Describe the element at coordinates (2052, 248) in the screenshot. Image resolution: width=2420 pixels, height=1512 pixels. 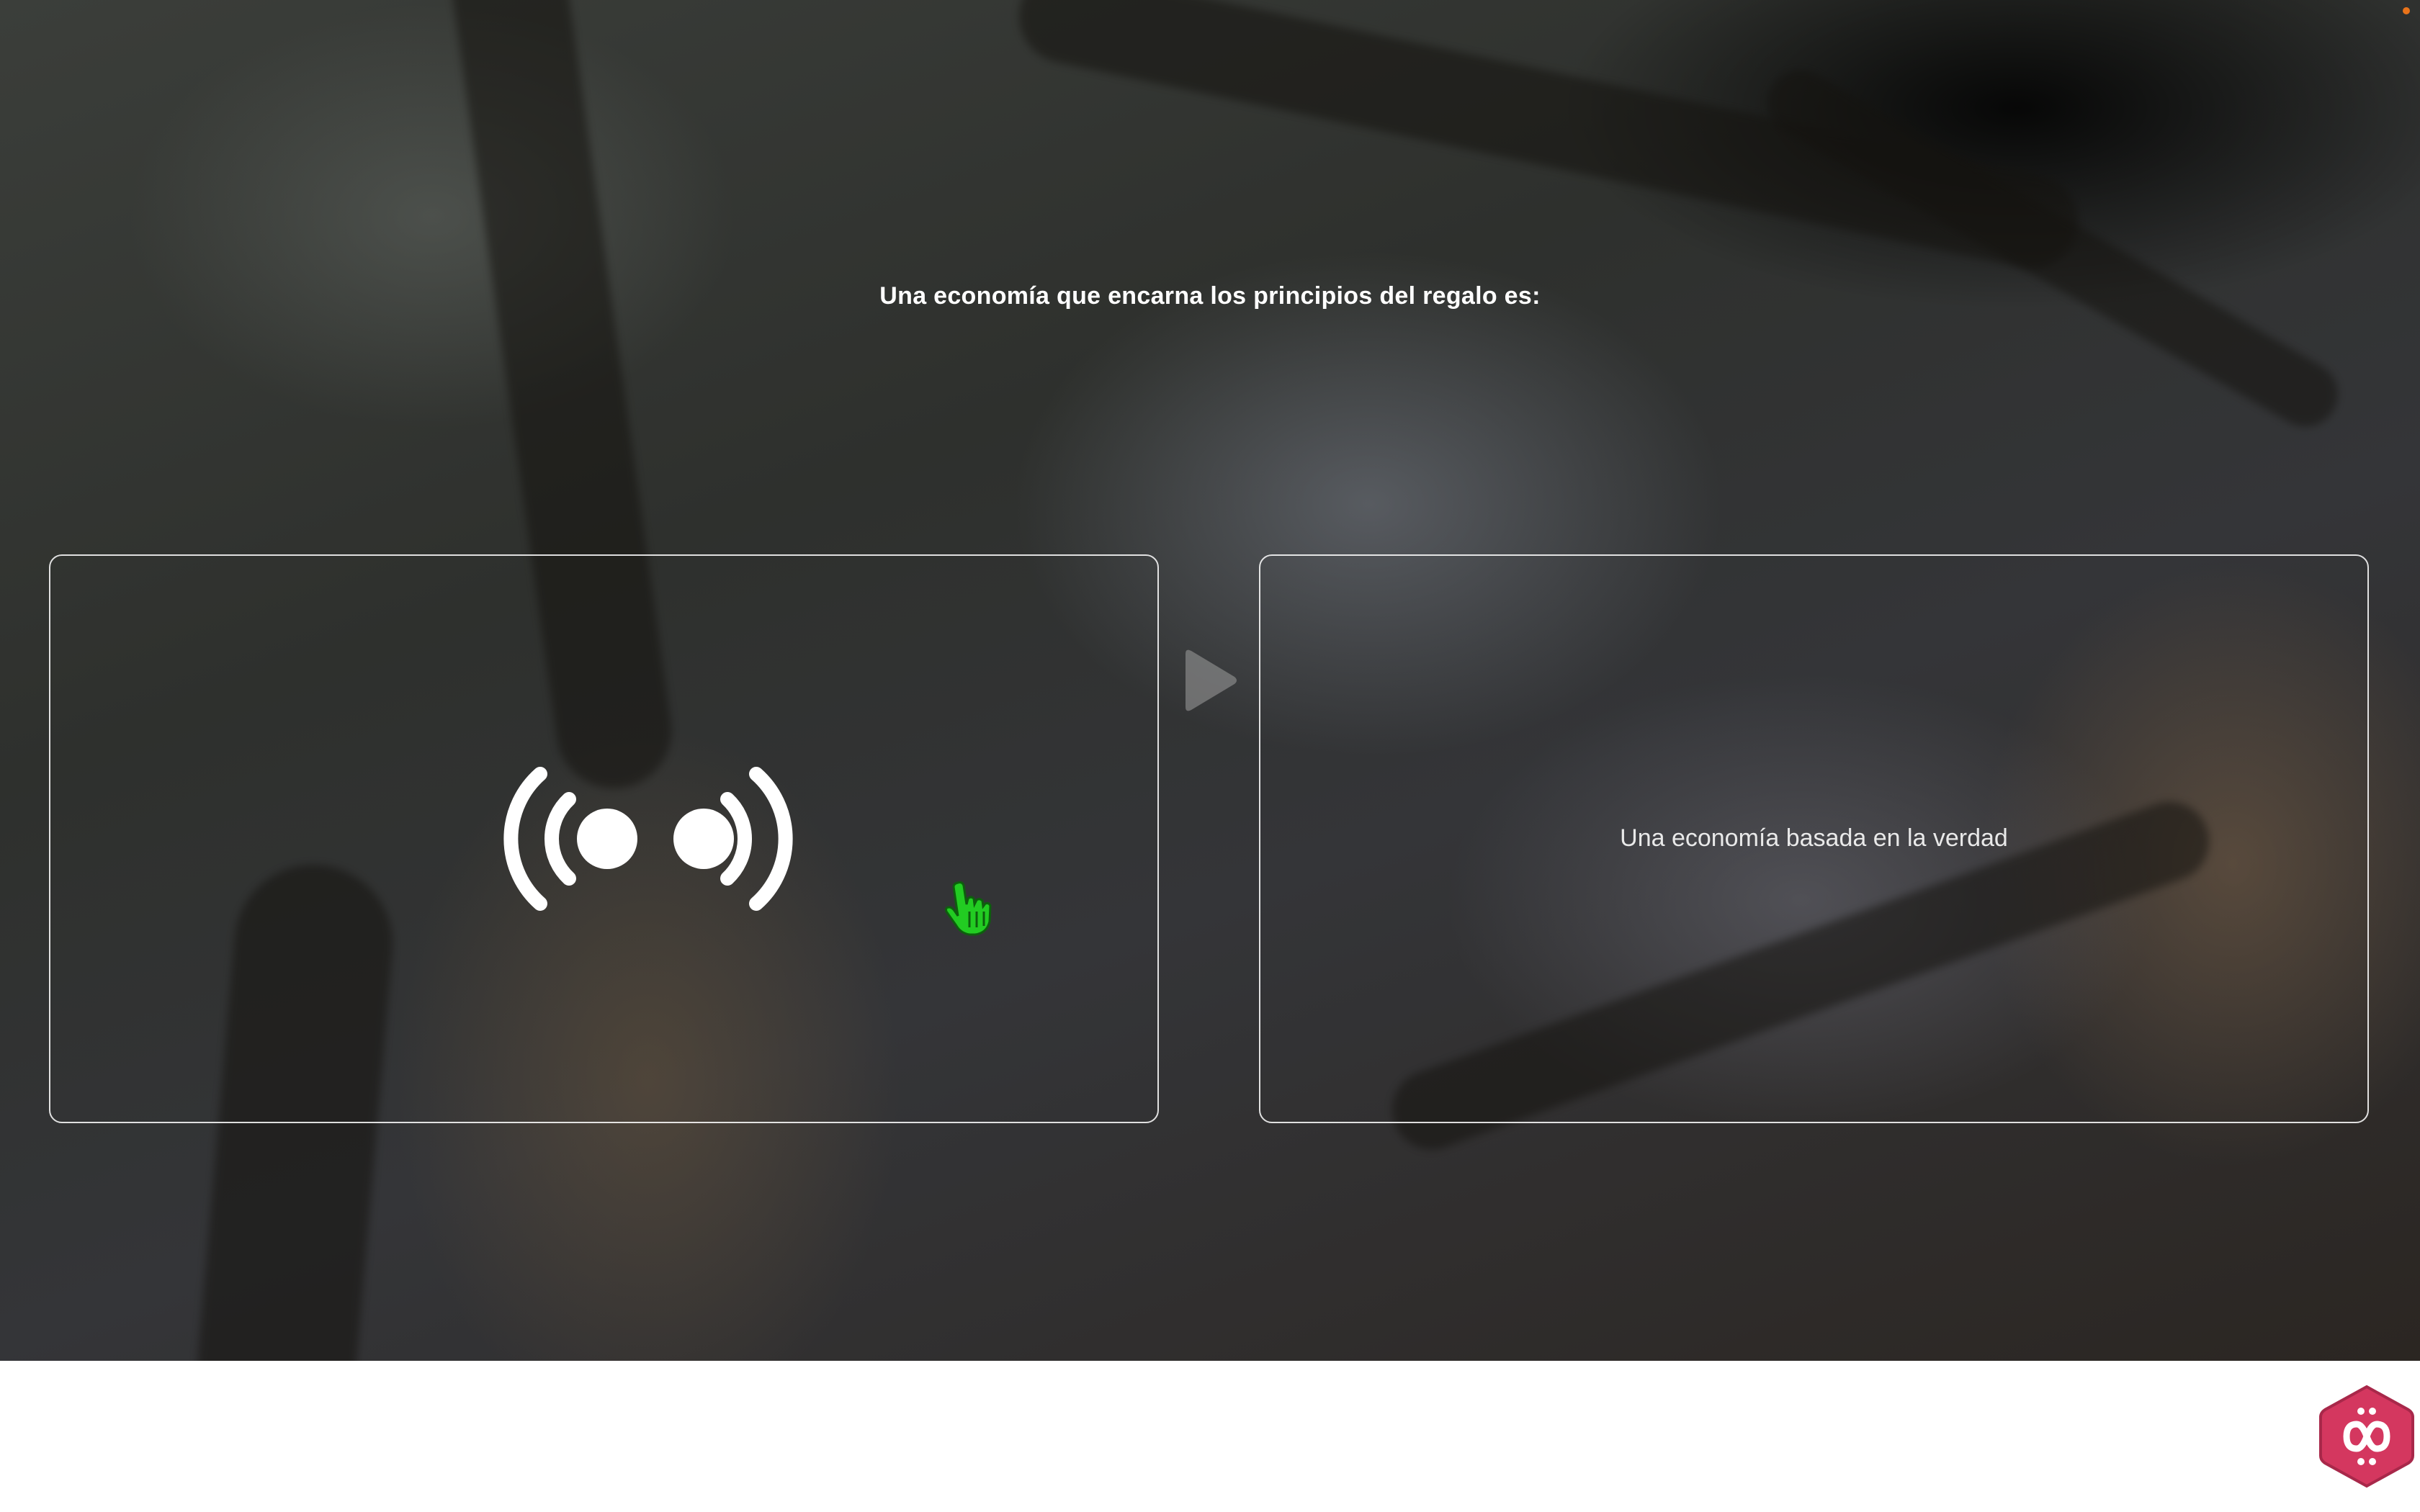
I see `background-branch` at that location.